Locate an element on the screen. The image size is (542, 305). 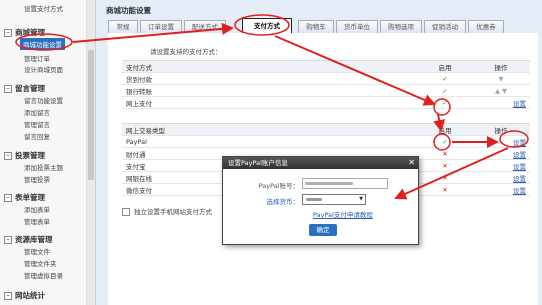
tab-bar: 常规 订单设置 配送方式 支付方式 购物车 货币单位 购物选项 促销活动 优惠券 is located at coordinates (323, 26).